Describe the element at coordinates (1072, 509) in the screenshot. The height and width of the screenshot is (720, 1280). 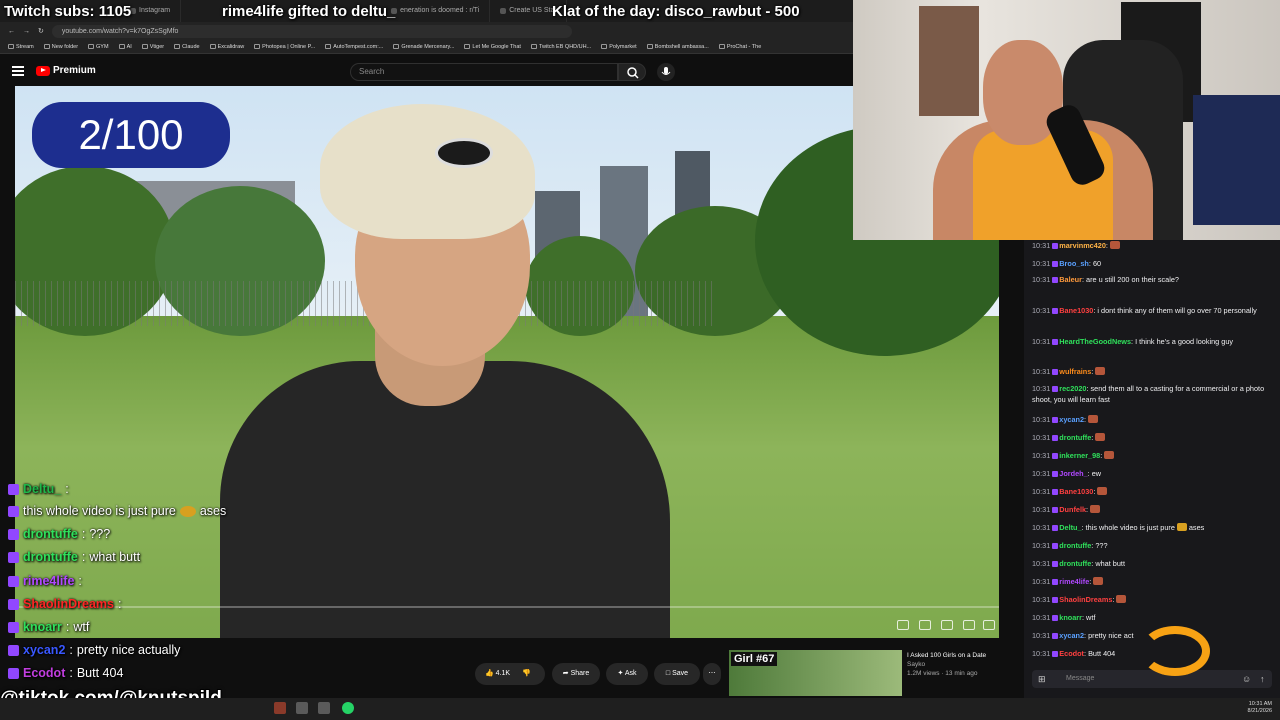
I see `chat-username: Dunfelk` at that location.